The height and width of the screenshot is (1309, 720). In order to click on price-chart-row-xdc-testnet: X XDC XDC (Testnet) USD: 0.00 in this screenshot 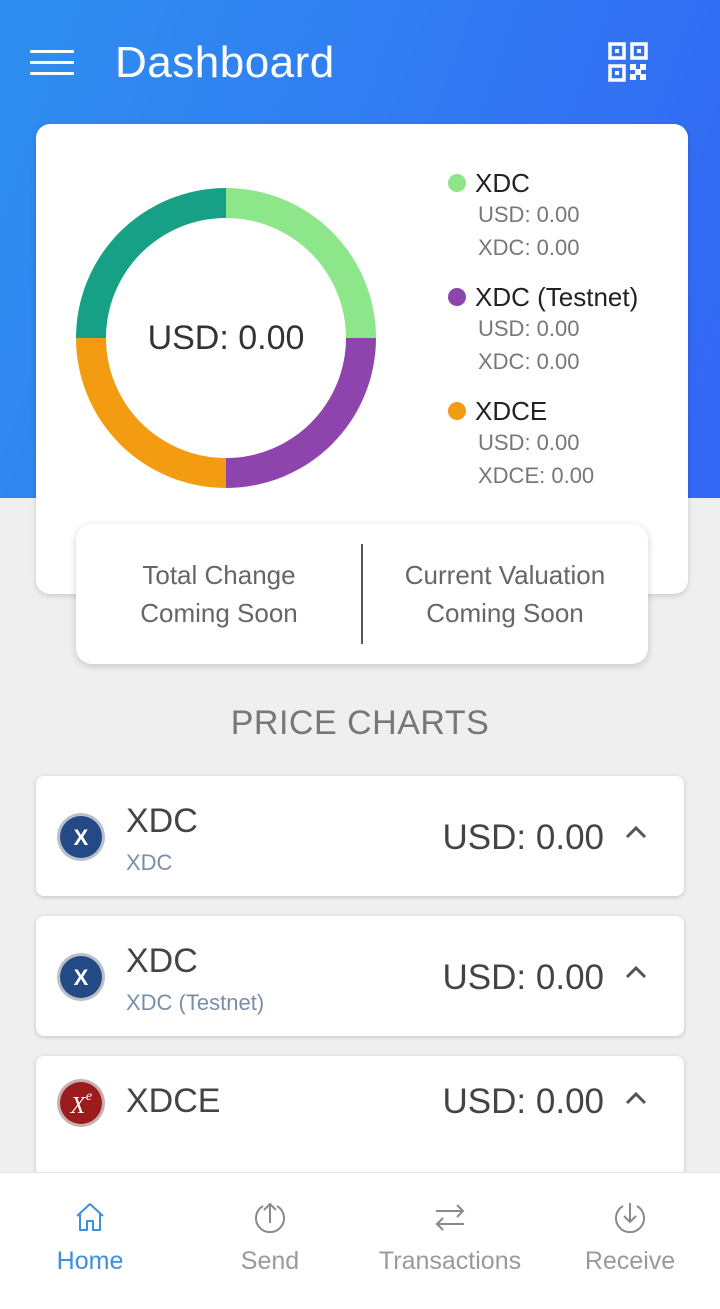, I will do `click(360, 976)`.